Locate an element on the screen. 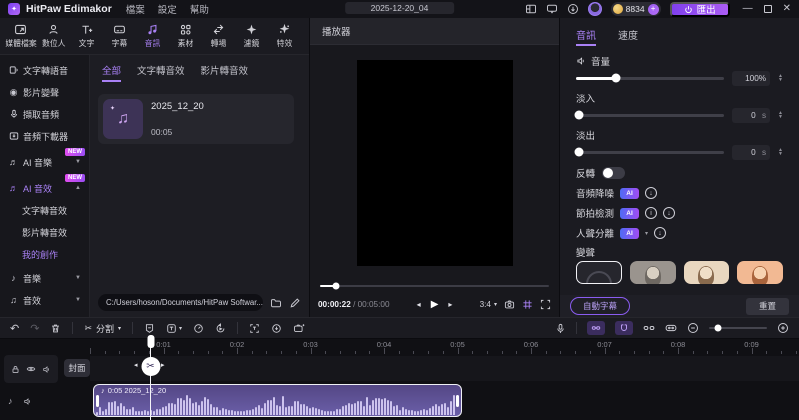  delete-button is located at coordinates (55, 328).